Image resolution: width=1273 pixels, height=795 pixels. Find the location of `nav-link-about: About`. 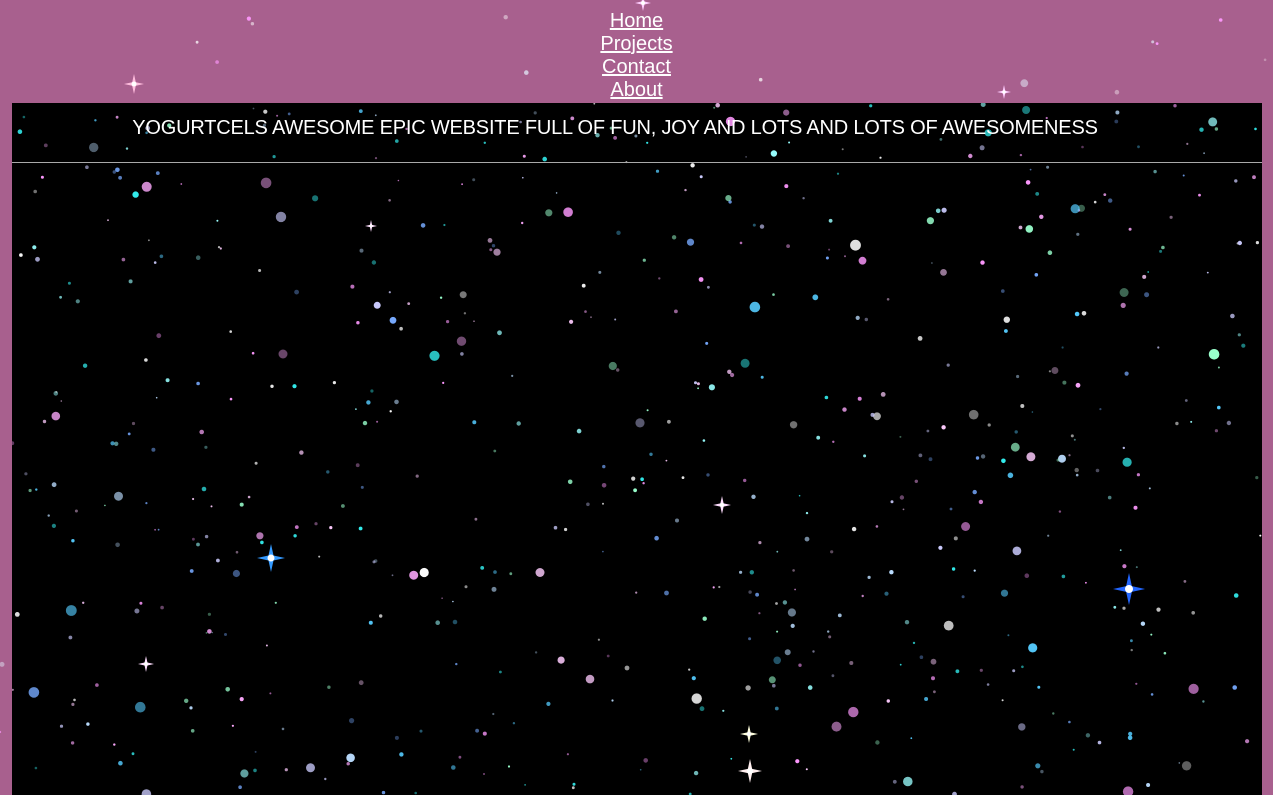

nav-link-about: About is located at coordinates (636, 90).